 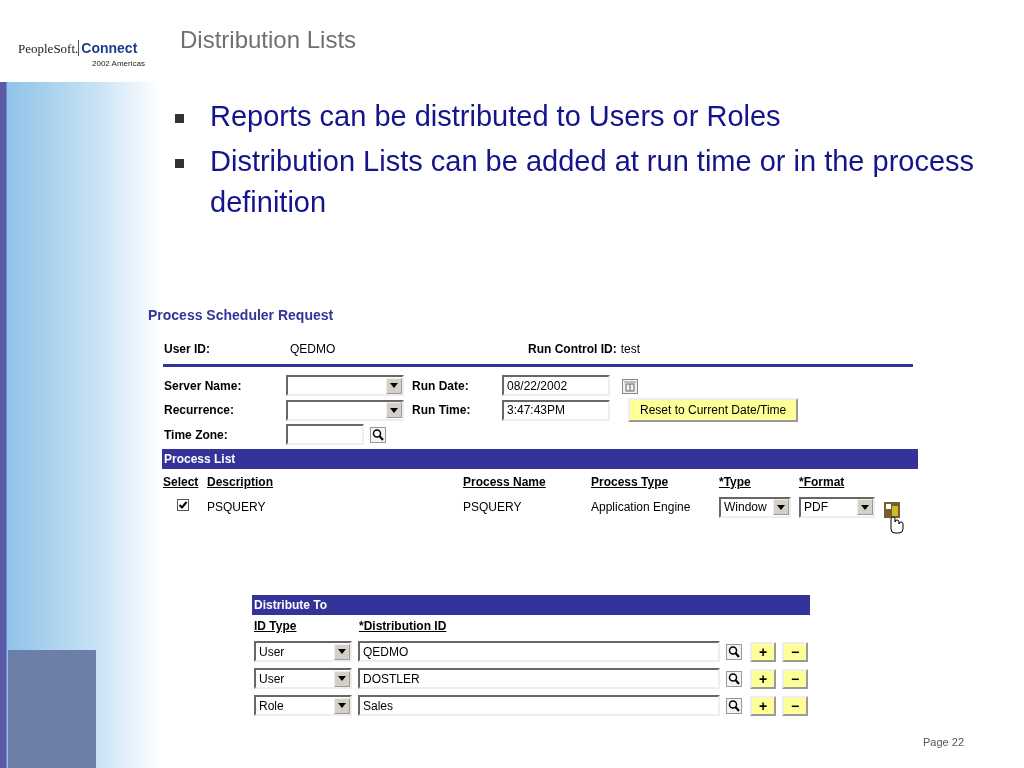 I want to click on distribution-id-field: QEDMO, so click(x=539, y=651).